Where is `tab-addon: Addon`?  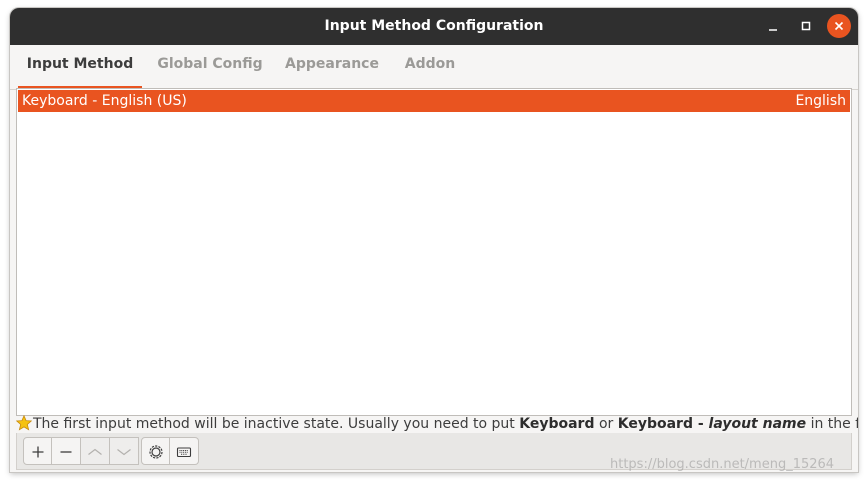 tab-addon: Addon is located at coordinates (430, 67).